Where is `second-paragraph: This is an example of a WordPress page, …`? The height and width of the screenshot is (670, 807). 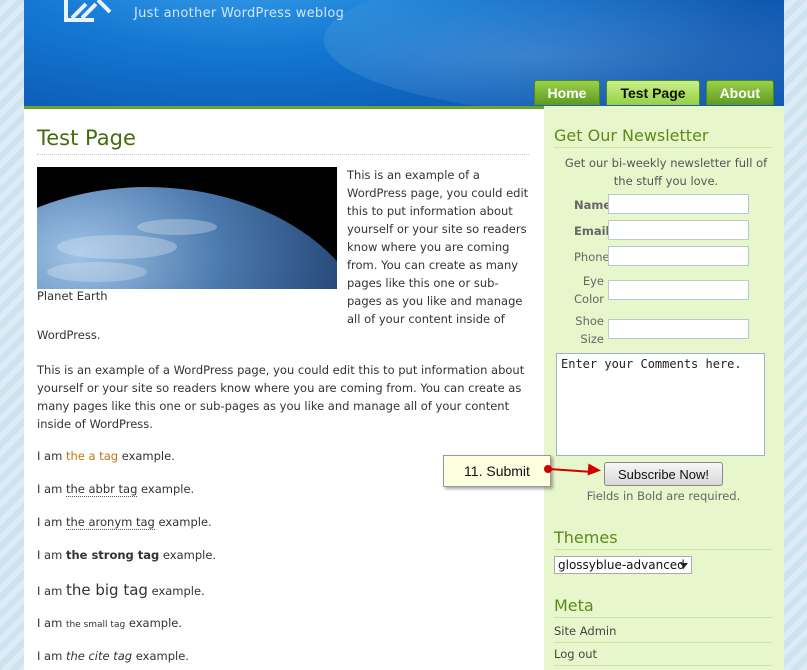
second-paragraph: This is an example of a WordPress page, … is located at coordinates (281, 397).